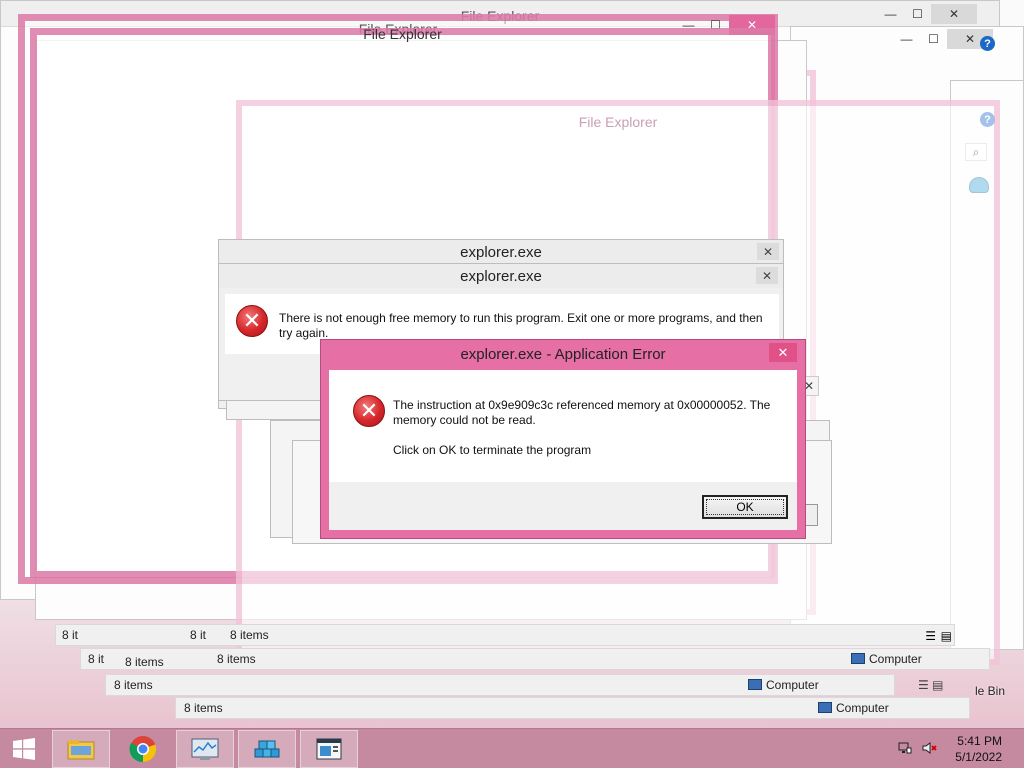 The width and height of the screenshot is (1024, 768). What do you see at coordinates (512, 748) in the screenshot?
I see `taskbar: 5:41 PM 5/1/2022` at bounding box center [512, 748].